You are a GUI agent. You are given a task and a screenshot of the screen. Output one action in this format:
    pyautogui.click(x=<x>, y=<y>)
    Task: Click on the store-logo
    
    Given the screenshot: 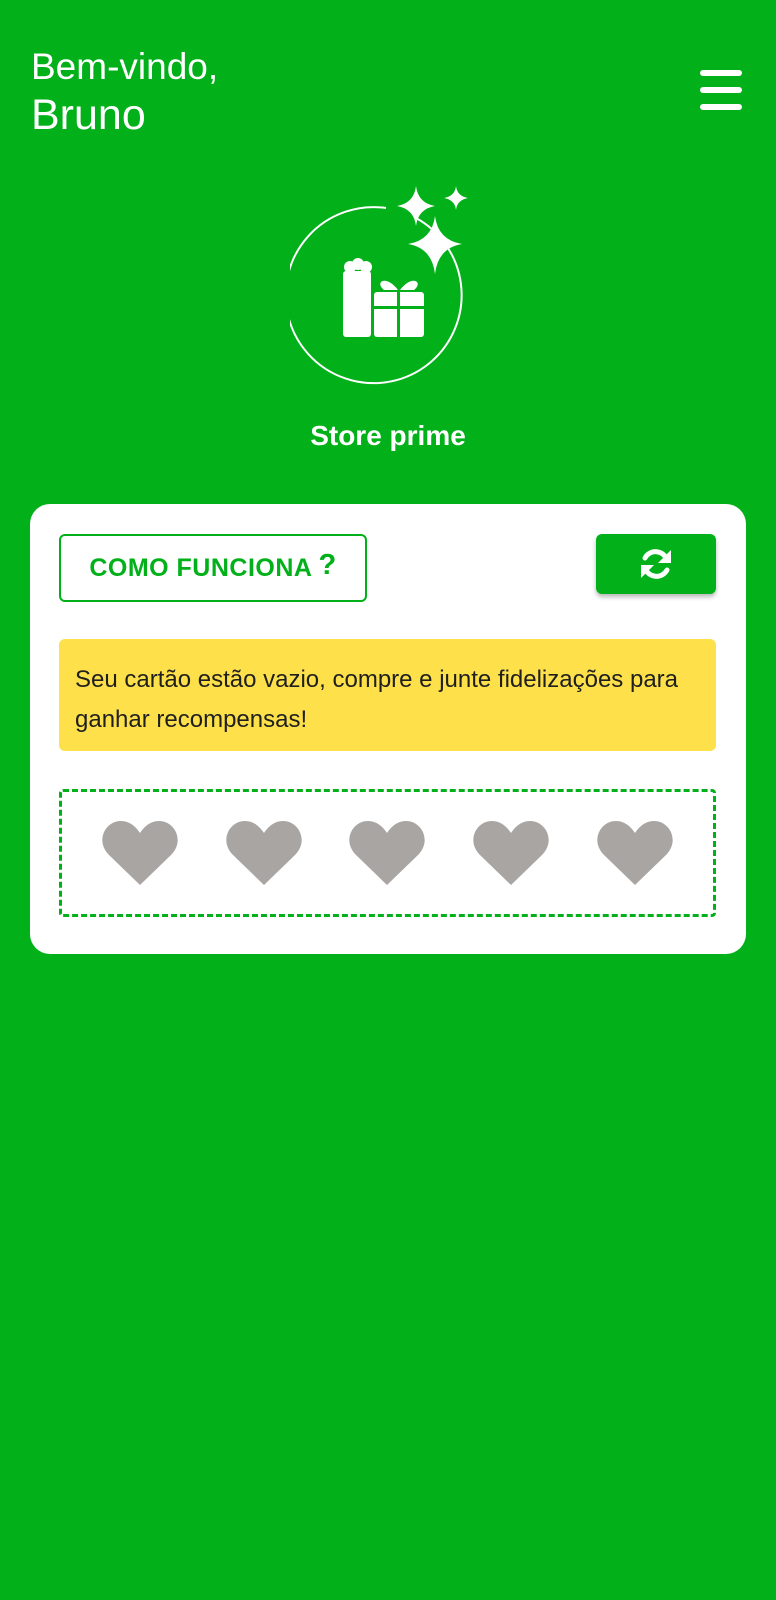 What is the action you would take?
    pyautogui.click(x=387, y=291)
    